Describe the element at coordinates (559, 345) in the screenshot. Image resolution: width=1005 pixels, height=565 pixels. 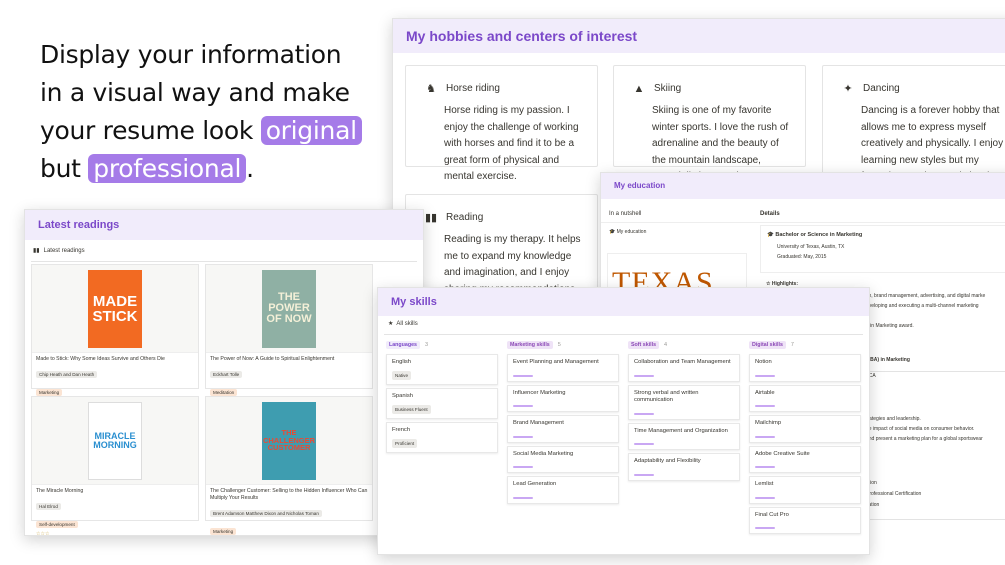
I see `column-count: 5` at that location.